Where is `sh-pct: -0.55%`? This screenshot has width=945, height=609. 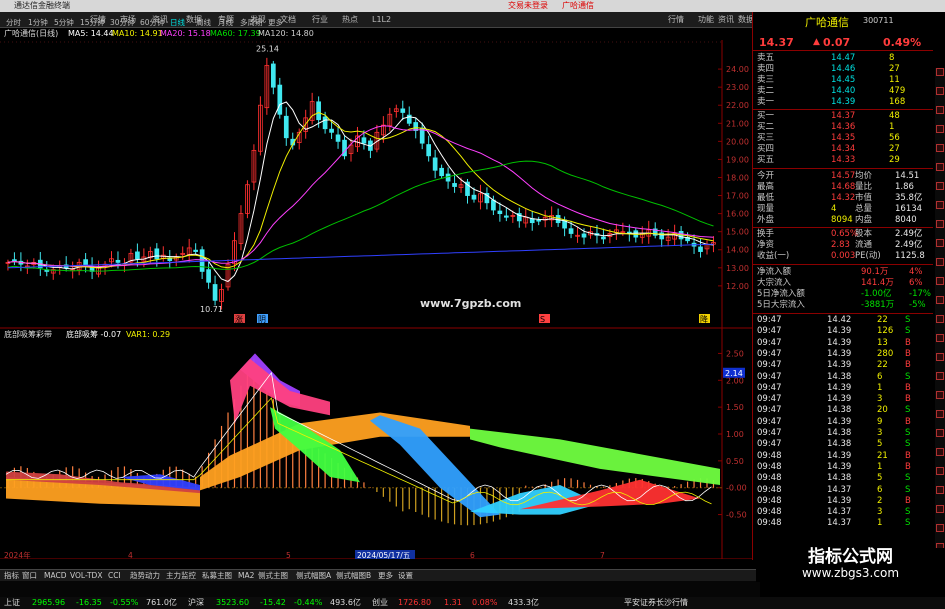
sh-pct: -0.55% is located at coordinates (124, 602).